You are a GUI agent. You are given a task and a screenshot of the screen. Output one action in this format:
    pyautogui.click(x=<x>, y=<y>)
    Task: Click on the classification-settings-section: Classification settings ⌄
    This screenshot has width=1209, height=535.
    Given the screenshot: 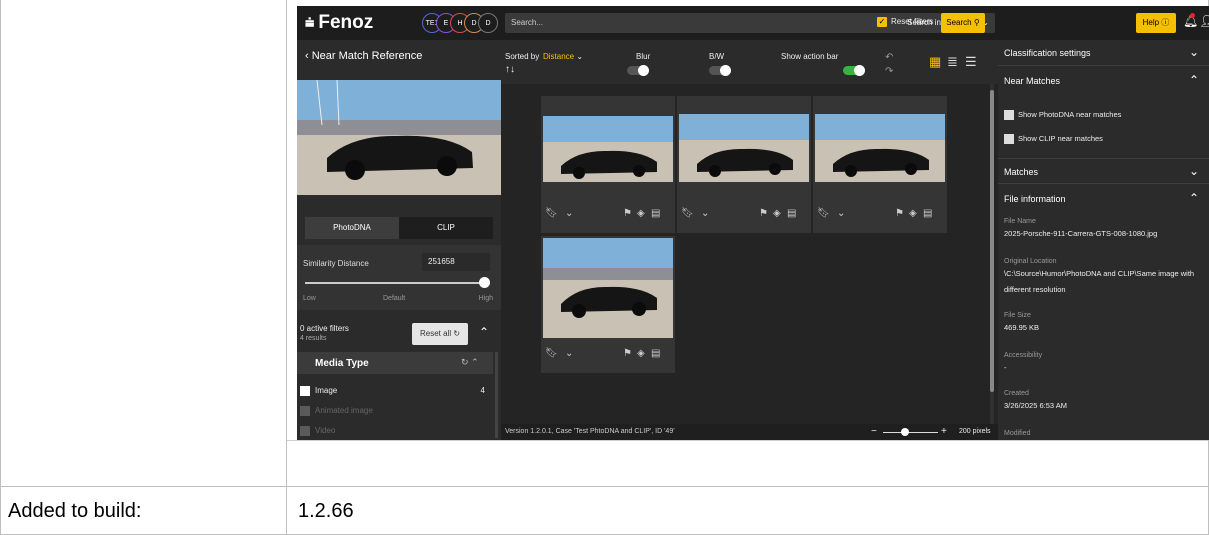 What is the action you would take?
    pyautogui.click(x=1103, y=53)
    